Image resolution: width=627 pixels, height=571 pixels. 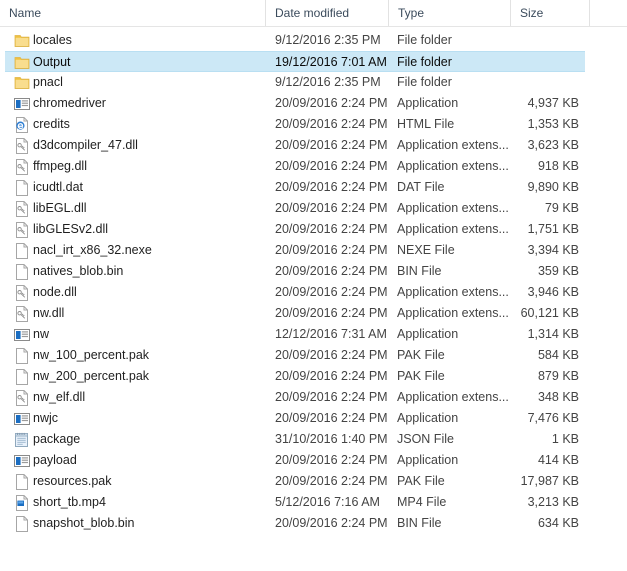 What do you see at coordinates (558, 397) in the screenshot?
I see `file-size-cell: 348 KB` at bounding box center [558, 397].